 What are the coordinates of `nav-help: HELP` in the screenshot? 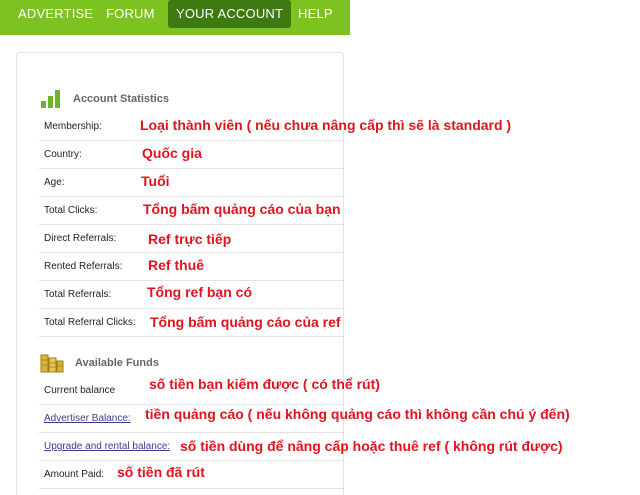 It's located at (315, 14).